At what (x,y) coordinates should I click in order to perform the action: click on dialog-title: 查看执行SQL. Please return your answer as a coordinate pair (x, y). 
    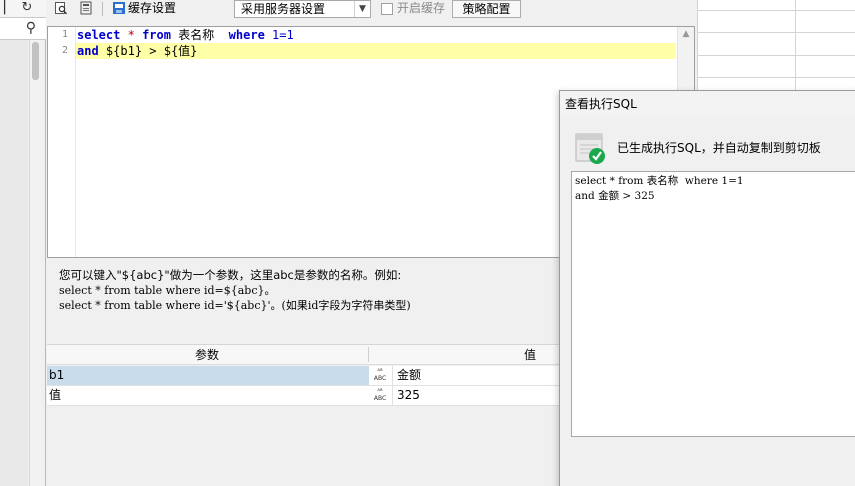
    Looking at the image, I should click on (601, 104).